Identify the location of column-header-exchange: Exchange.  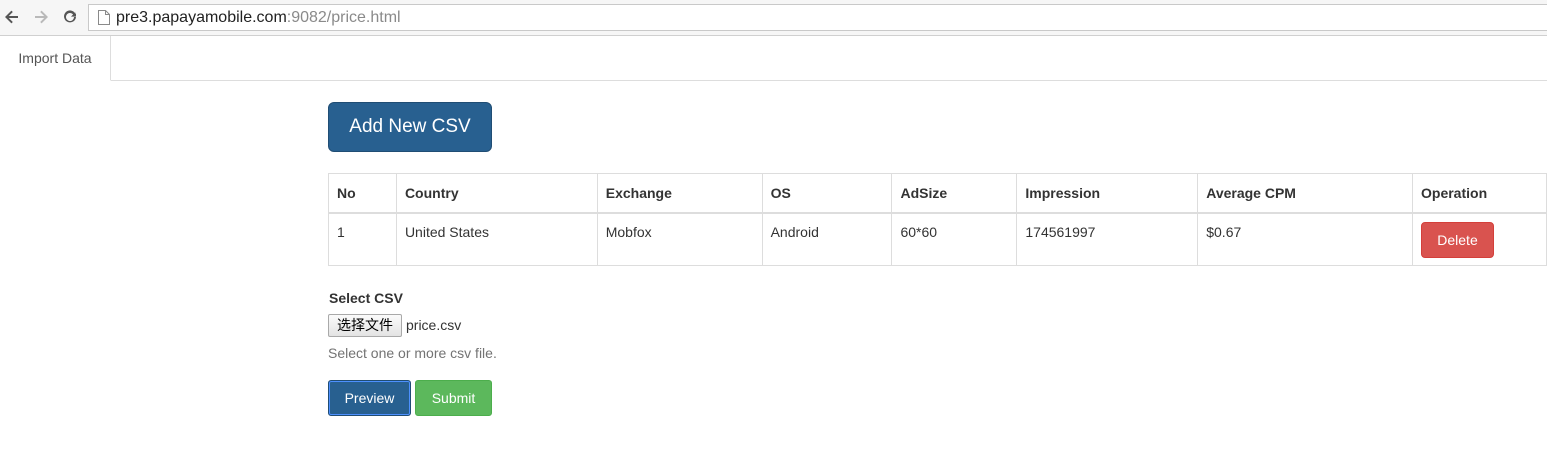
(679, 193).